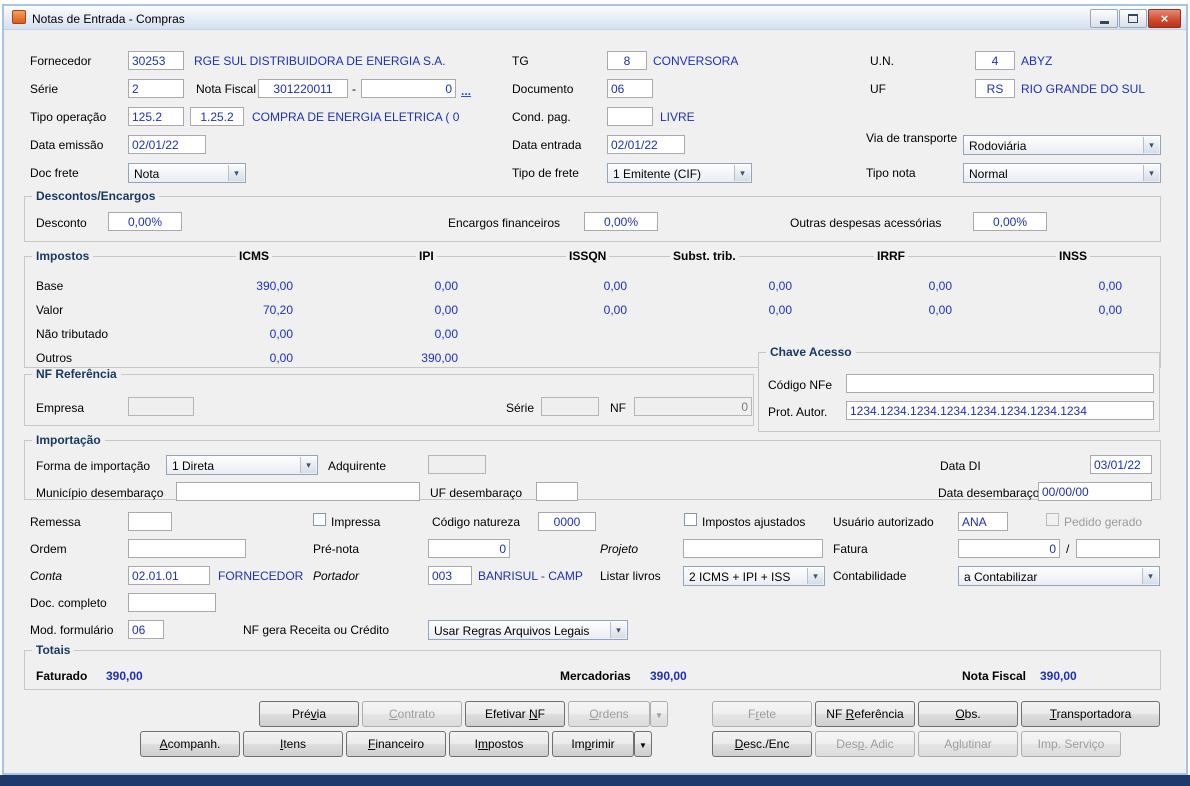 The image size is (1190, 786). What do you see at coordinates (780, 286) in the screenshot?
I see `impostos-base-subst: 0,00` at bounding box center [780, 286].